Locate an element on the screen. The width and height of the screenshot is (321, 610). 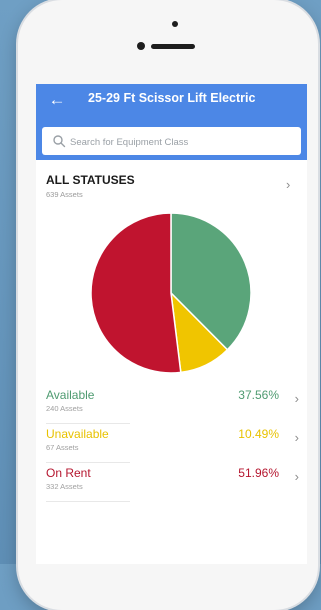
status-row-available: Available 240 Assets 37.56% › is located at coordinates (173, 406).